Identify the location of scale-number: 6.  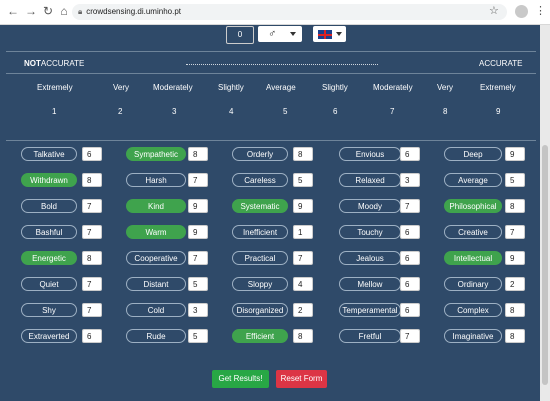
(335, 111).